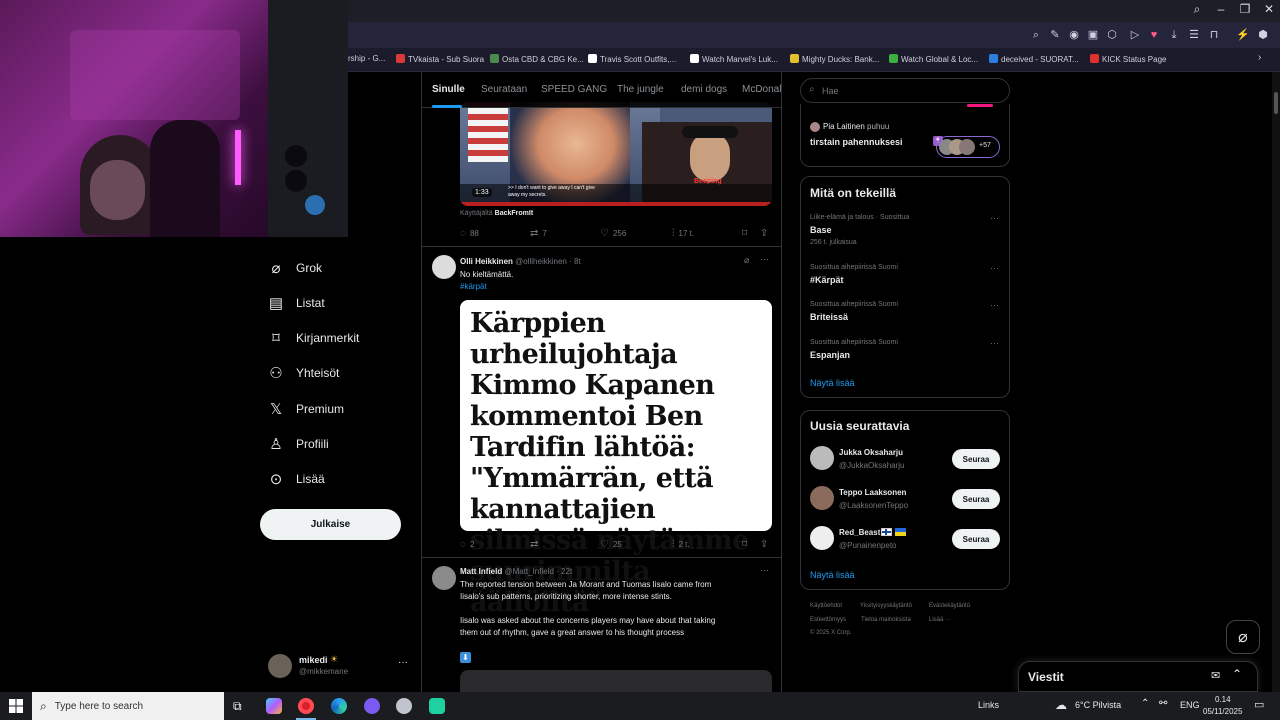  I want to click on heart-icon: ♥, so click(1154, 35).